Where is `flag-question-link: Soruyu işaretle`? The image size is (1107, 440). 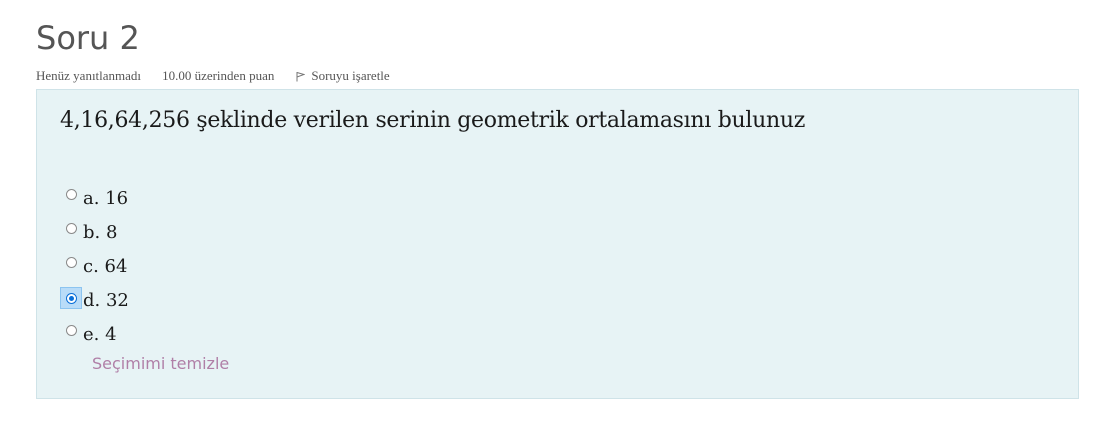
flag-question-link: Soruyu işaretle is located at coordinates (343, 76).